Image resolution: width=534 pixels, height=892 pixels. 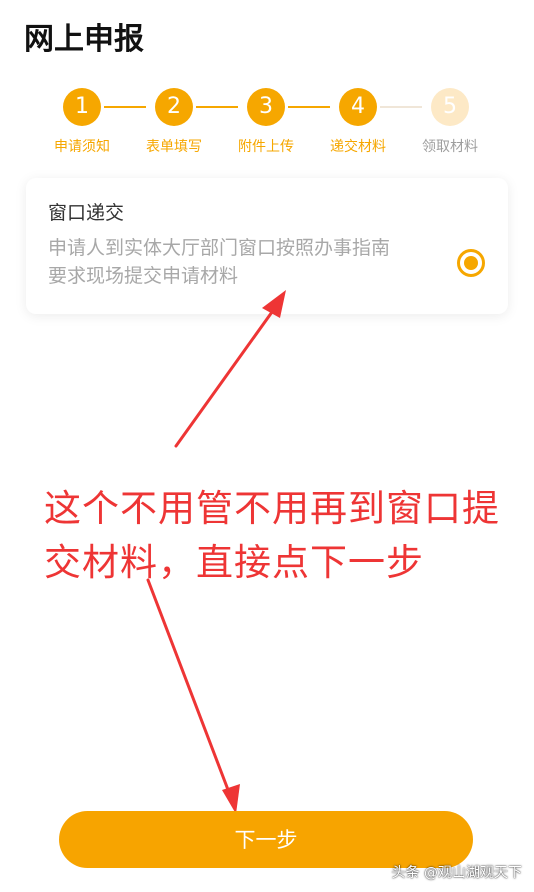 I want to click on watermark: 头条 @观山湖观天下, so click(x=456, y=873).